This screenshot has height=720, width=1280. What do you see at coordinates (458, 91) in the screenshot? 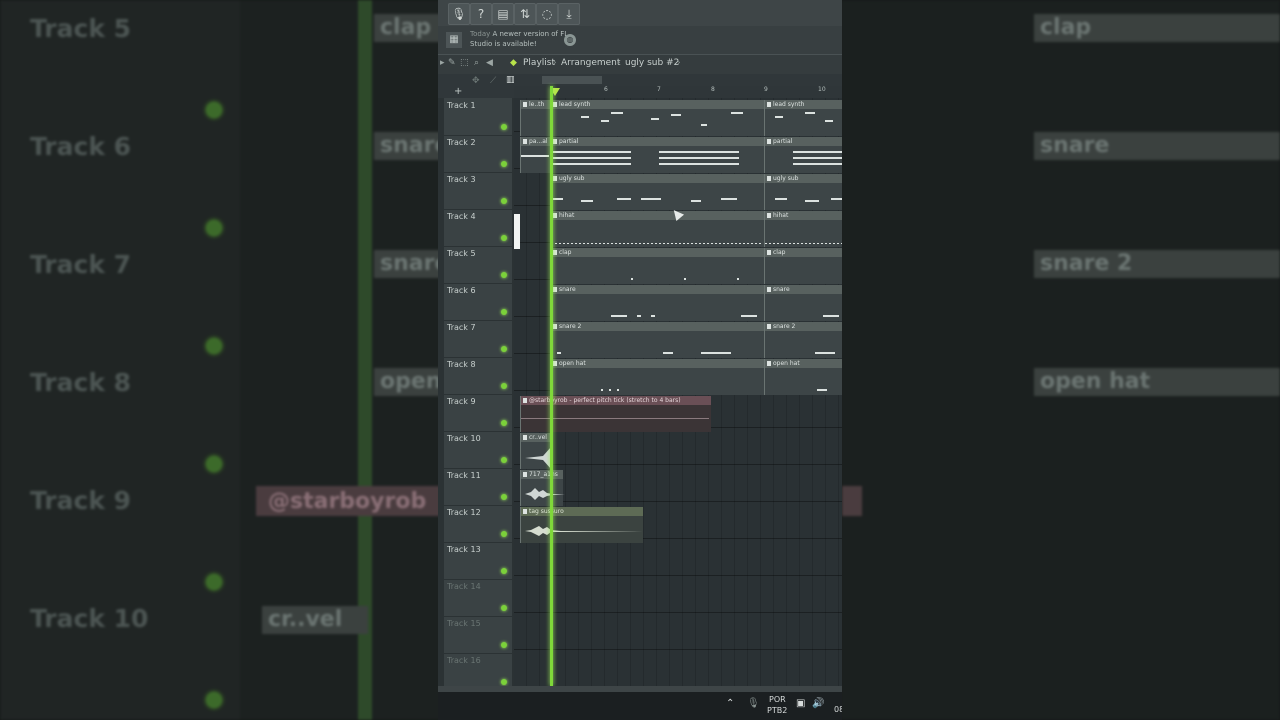
I see `add-track-icon: +` at bounding box center [458, 91].